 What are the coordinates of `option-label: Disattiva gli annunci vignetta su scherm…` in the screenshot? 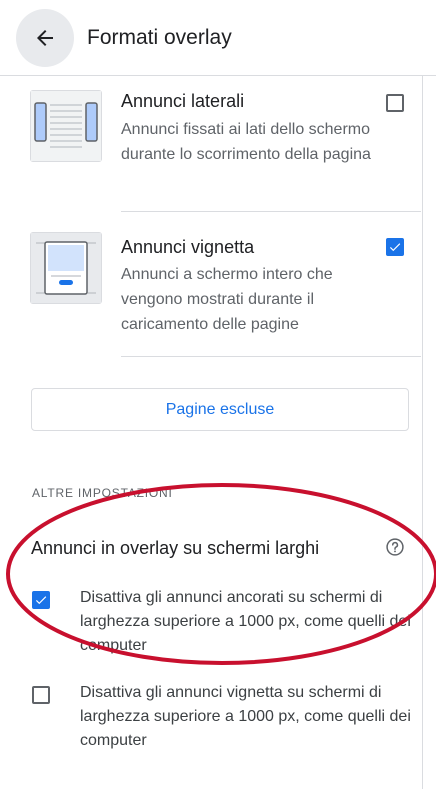 It's located at (245, 716).